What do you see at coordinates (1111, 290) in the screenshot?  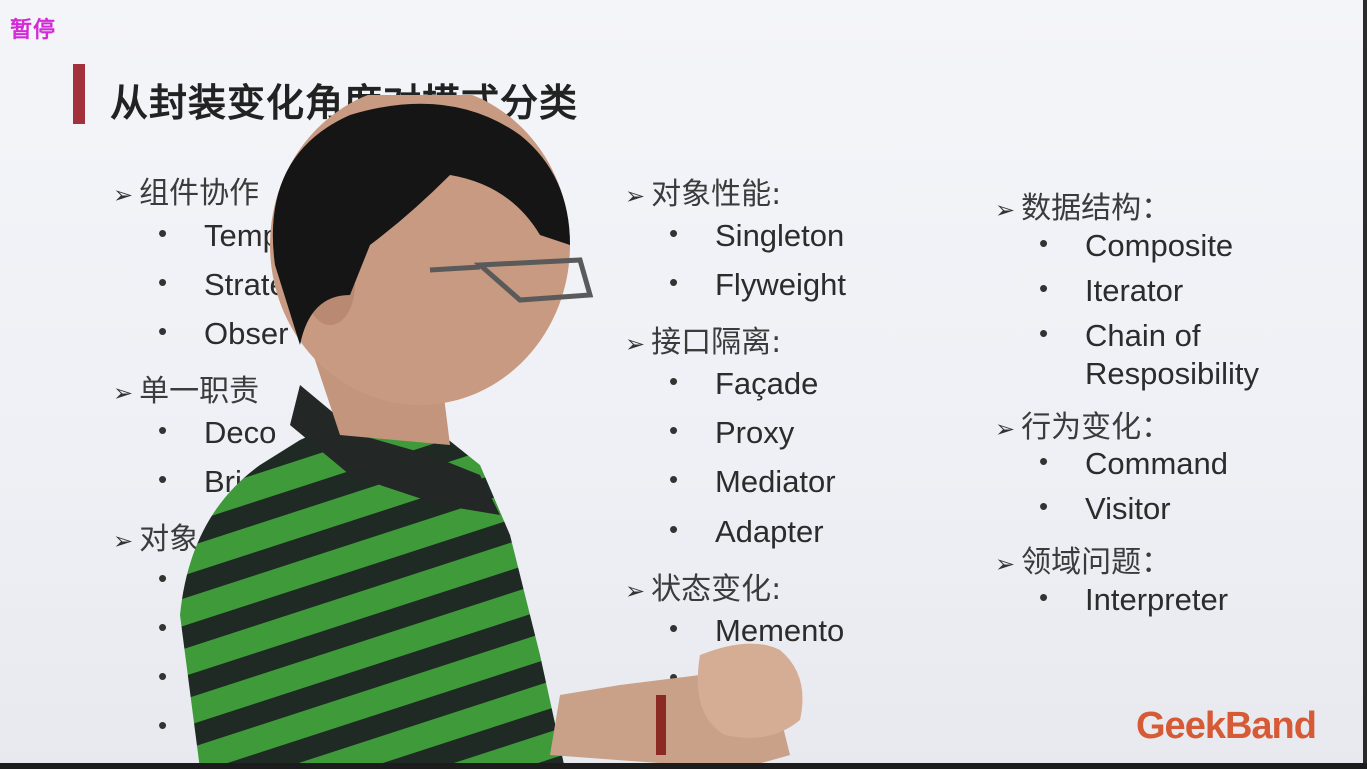 I see `list-item: • Iterator` at bounding box center [1111, 290].